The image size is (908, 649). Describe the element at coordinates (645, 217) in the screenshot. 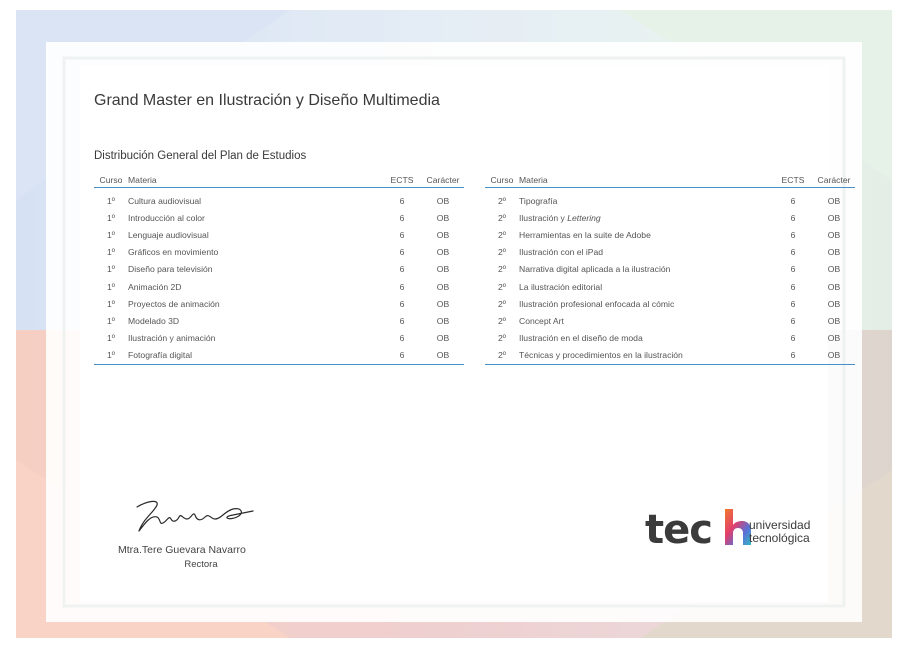

I see `cell-materia: Ilustración y Lettering` at that location.